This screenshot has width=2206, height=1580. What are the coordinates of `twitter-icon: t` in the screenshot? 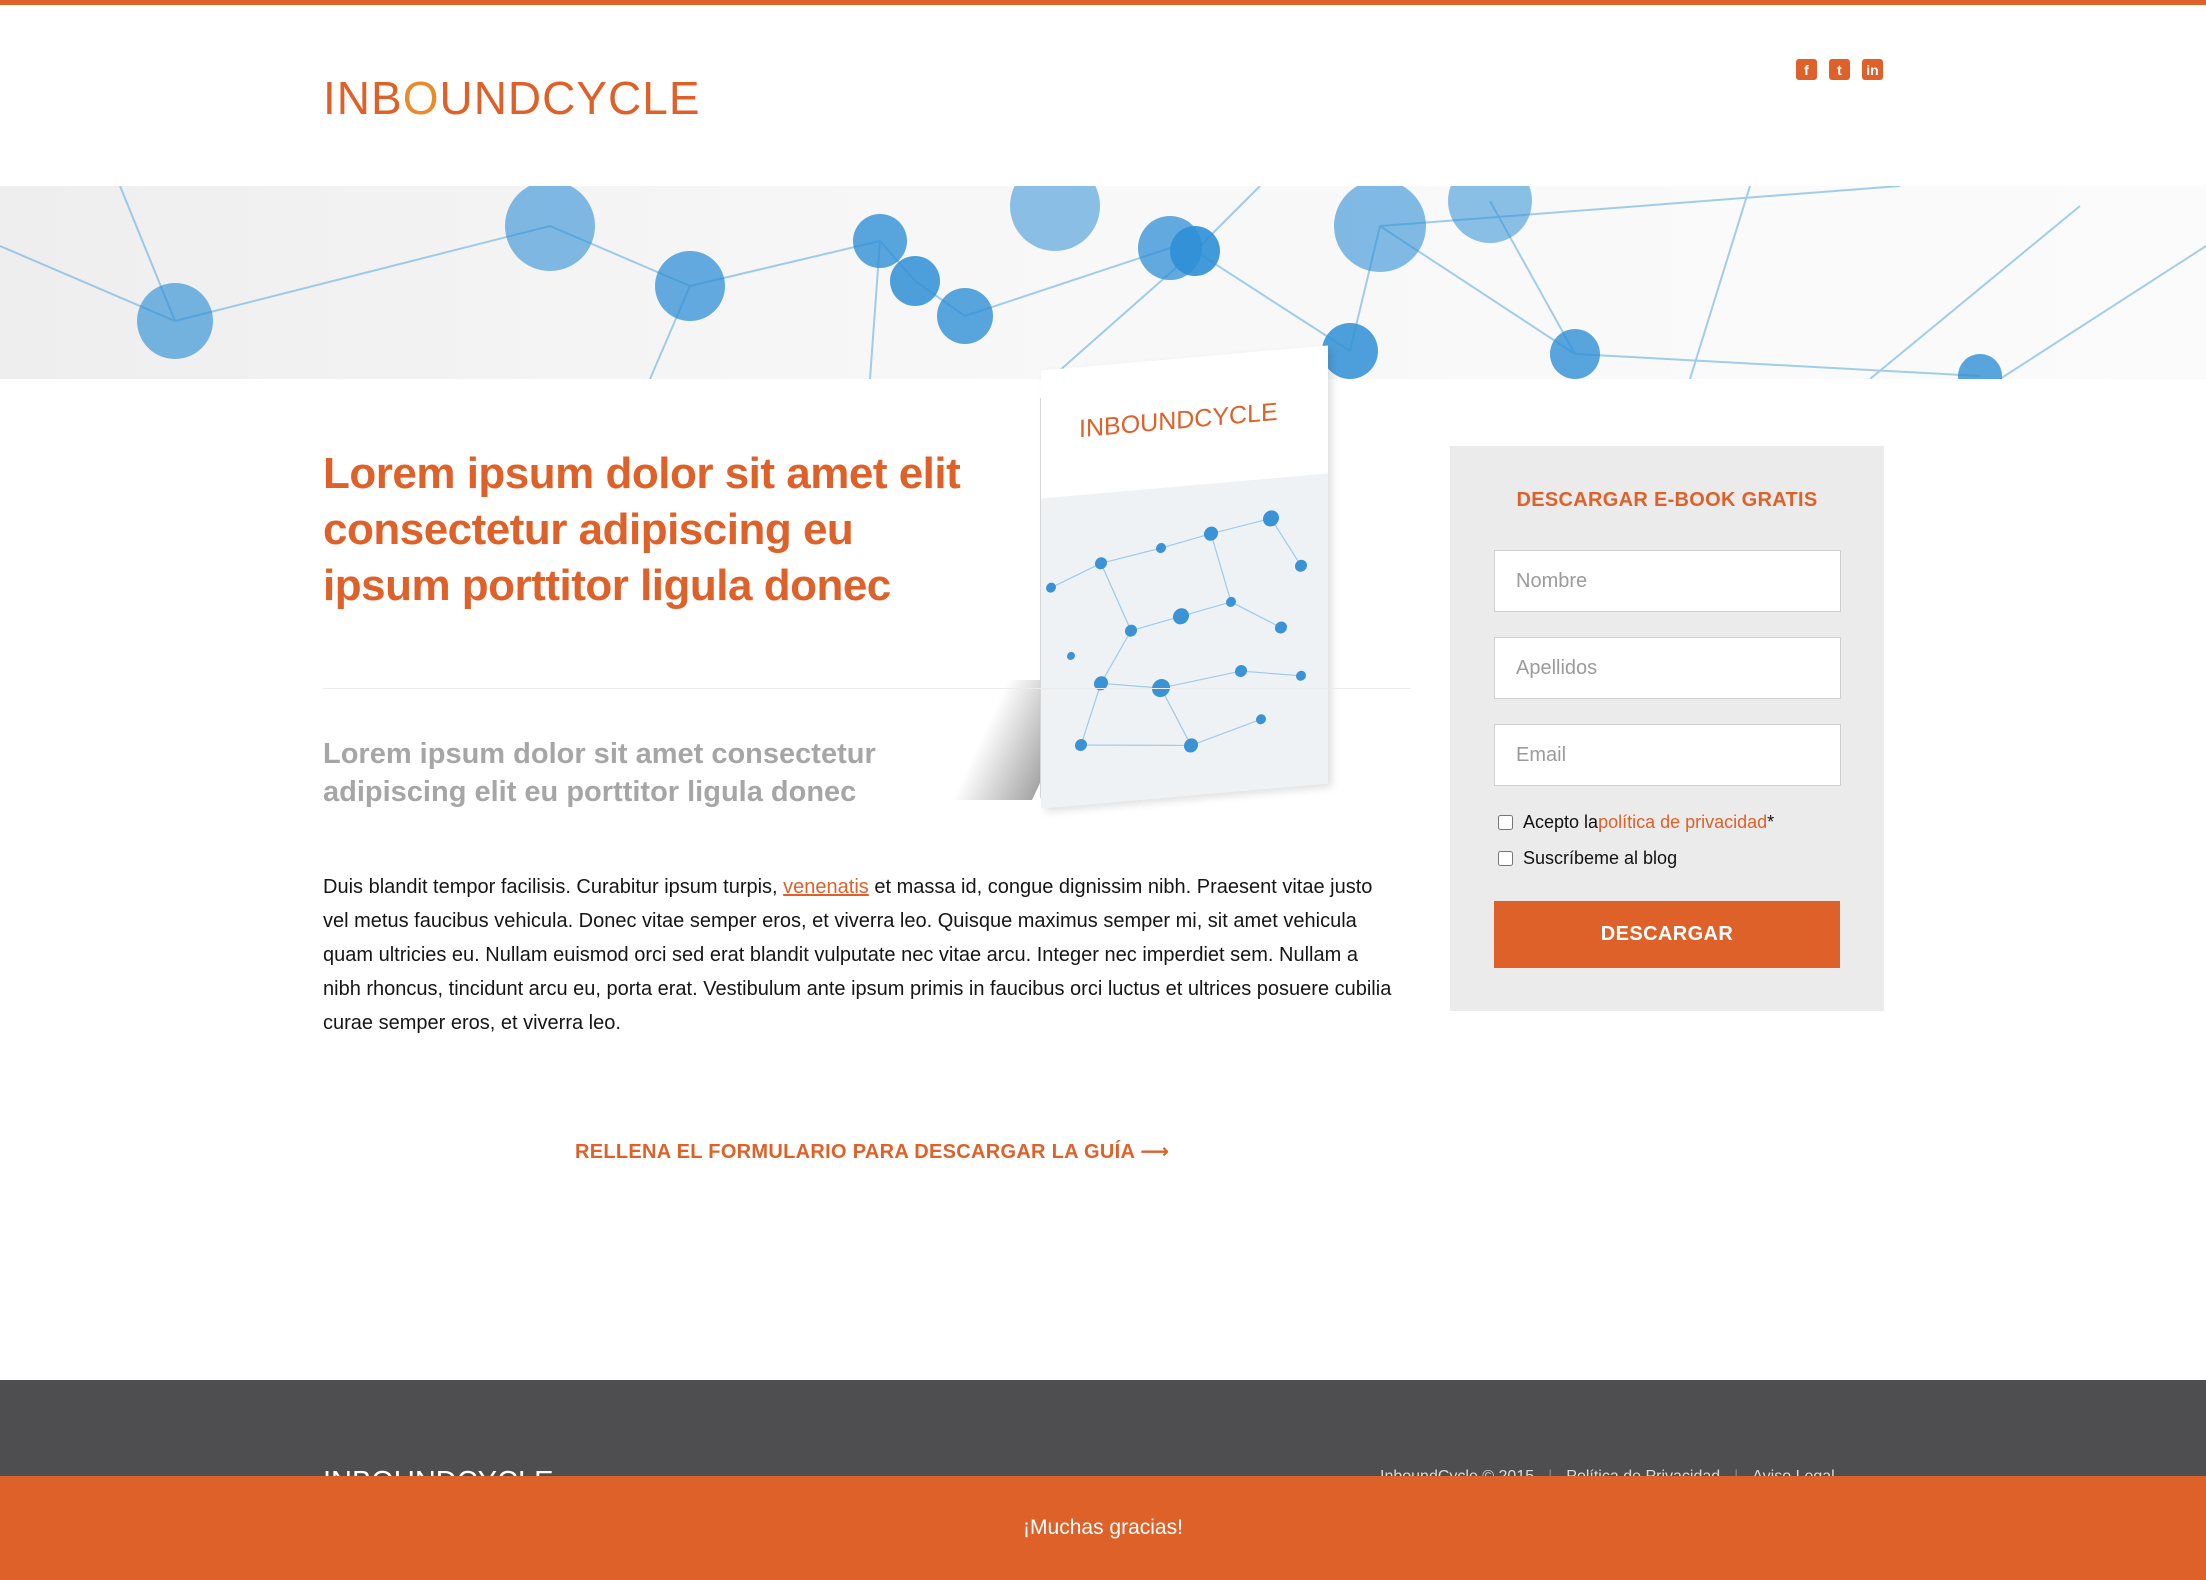 It's located at (1839, 69).